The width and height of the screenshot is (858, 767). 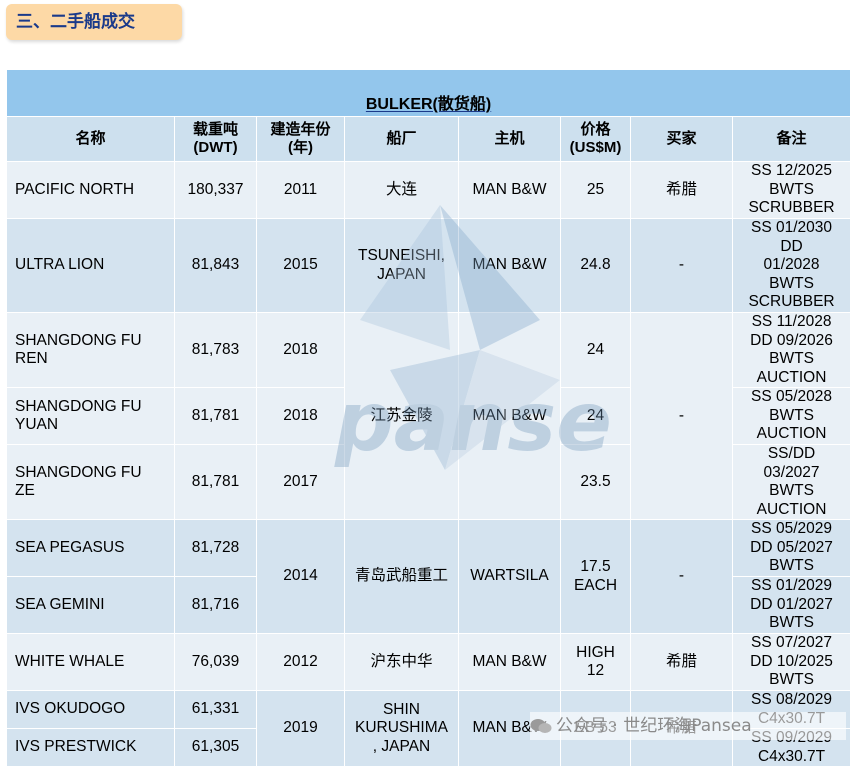 I want to click on built-cell: 2017, so click(x=300, y=482).